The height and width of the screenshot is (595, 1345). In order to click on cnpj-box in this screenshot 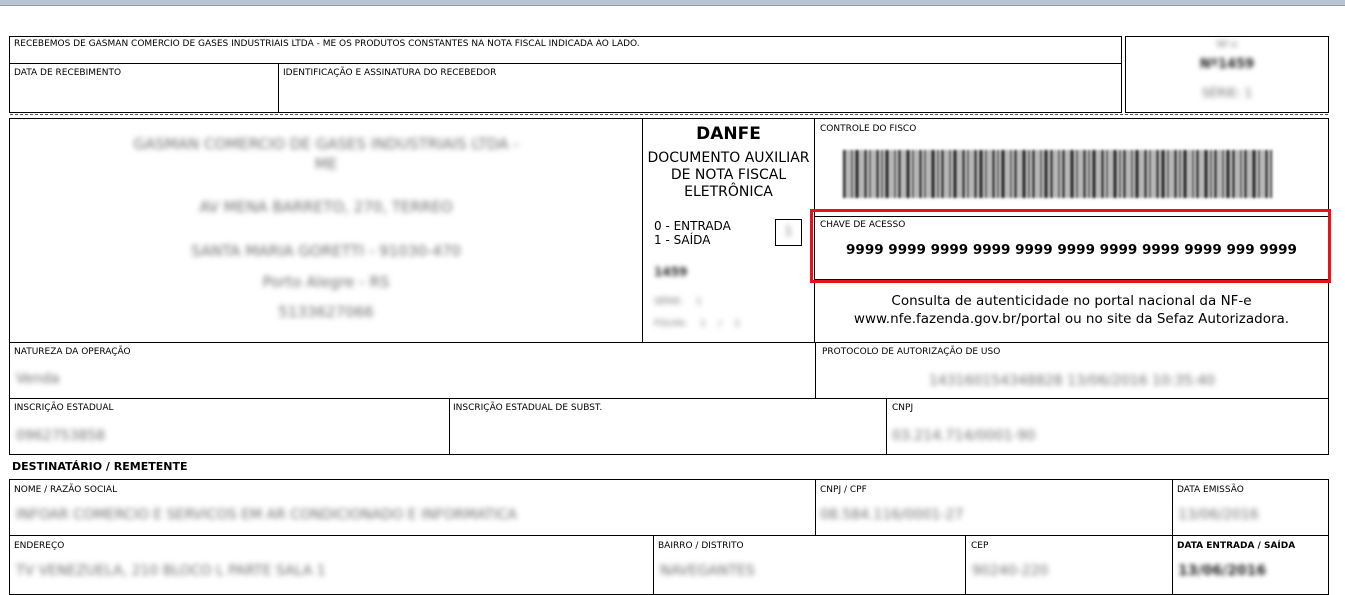, I will do `click(1107, 426)`.